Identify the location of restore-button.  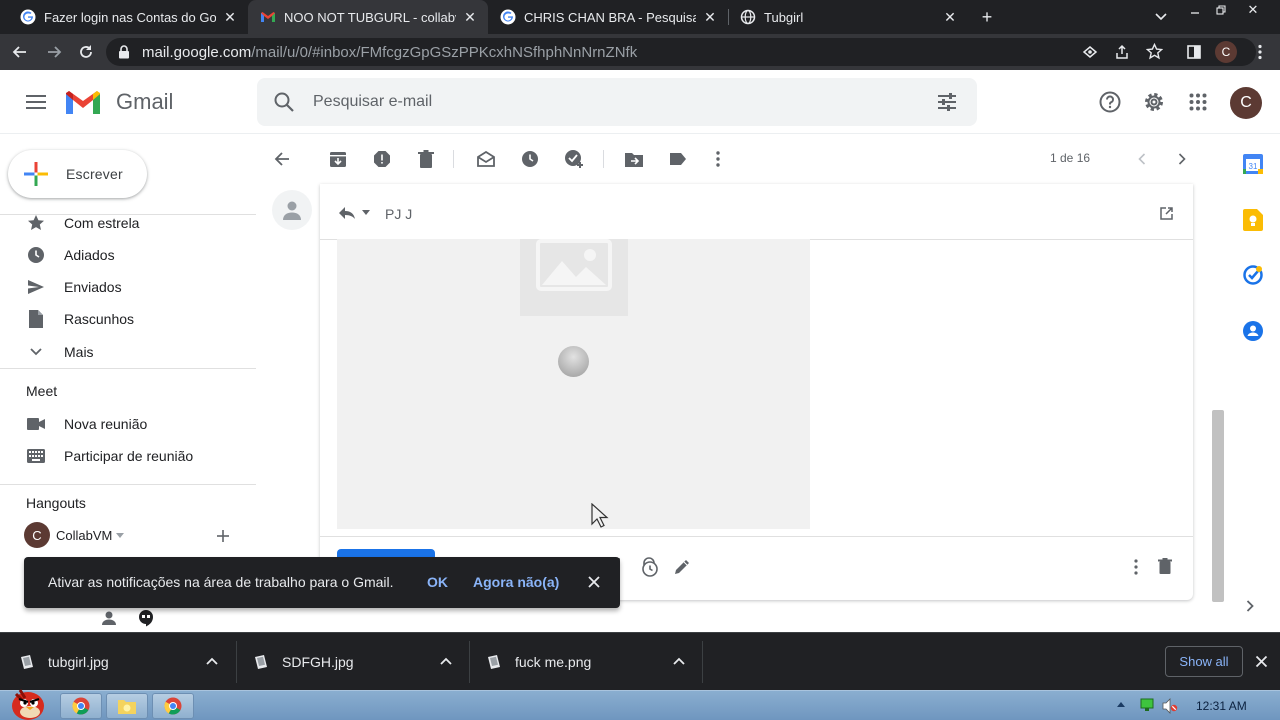
(1221, 10).